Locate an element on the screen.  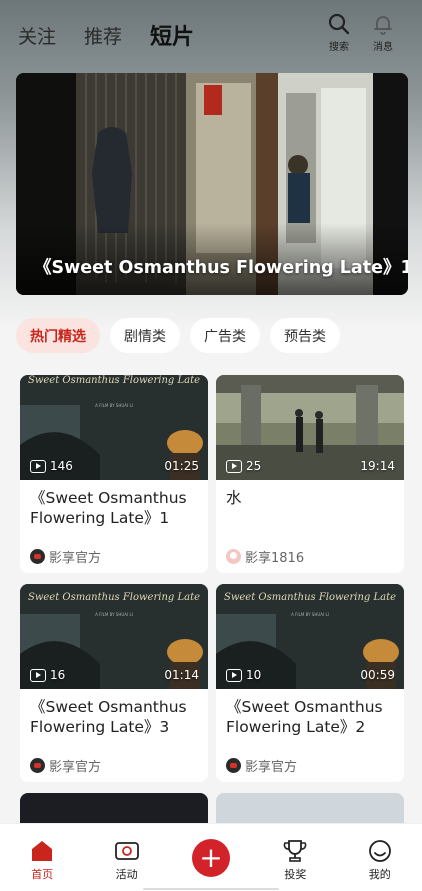
tab-short-films: 短片 is located at coordinates (172, 35).